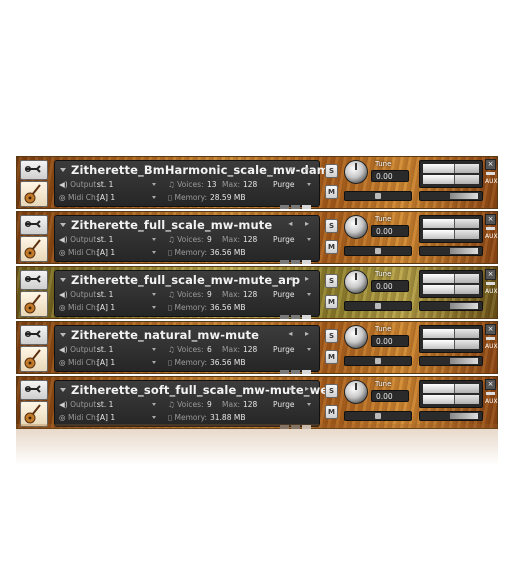  Describe the element at coordinates (185, 280) in the screenshot. I see `instrument-name: Zitherette_full_scale_mw-mute_arp` at that location.